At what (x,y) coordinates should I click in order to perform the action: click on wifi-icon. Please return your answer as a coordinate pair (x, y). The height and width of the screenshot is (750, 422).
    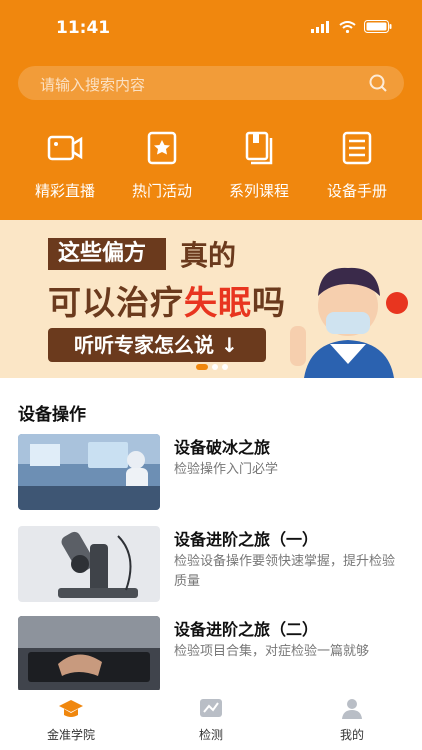
    Looking at the image, I should click on (347, 26).